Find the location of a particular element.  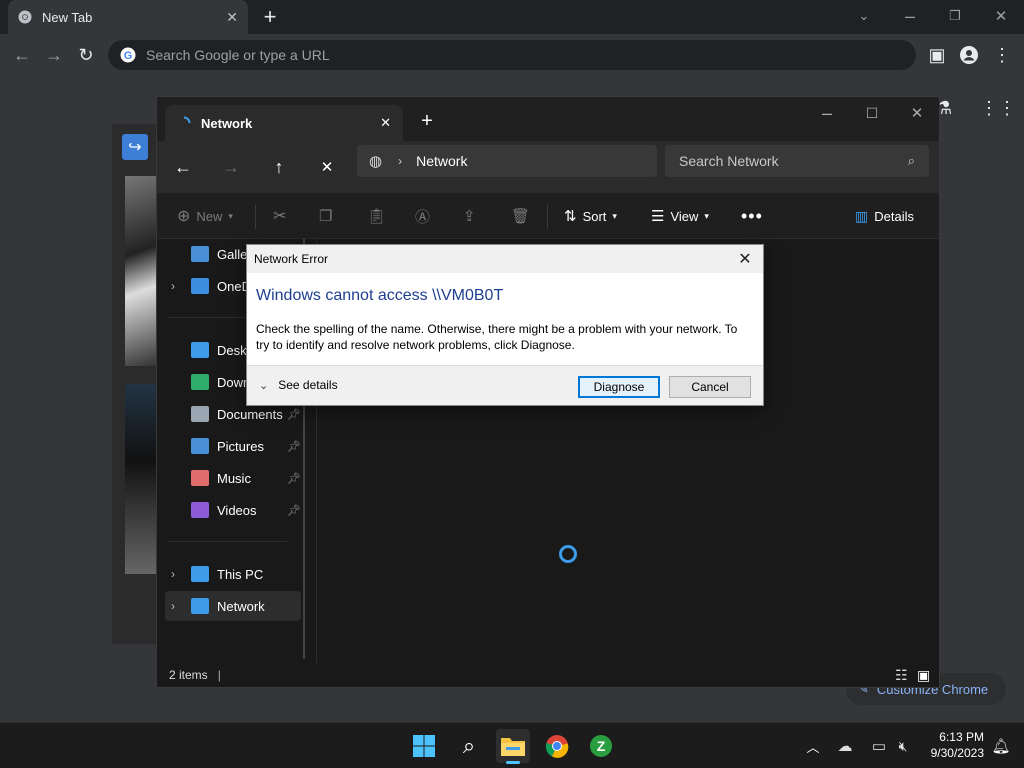

taskbar: ⌕ Z ︿ ☁ ▭ 🔇︎ 6:13 PM 9/30/2023 🔔︎ is located at coordinates (512, 745).